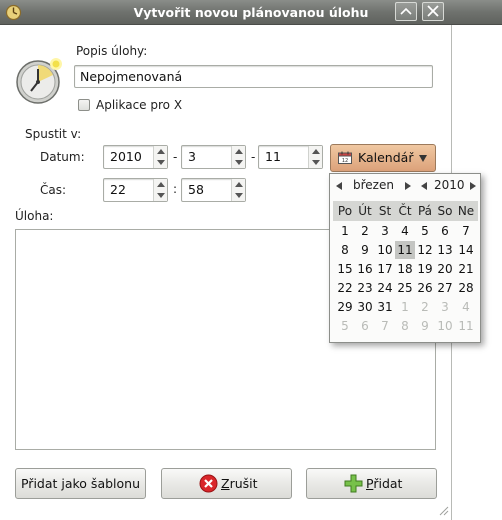  I want to click on description-input: Nepojmenovaná, so click(253, 76).